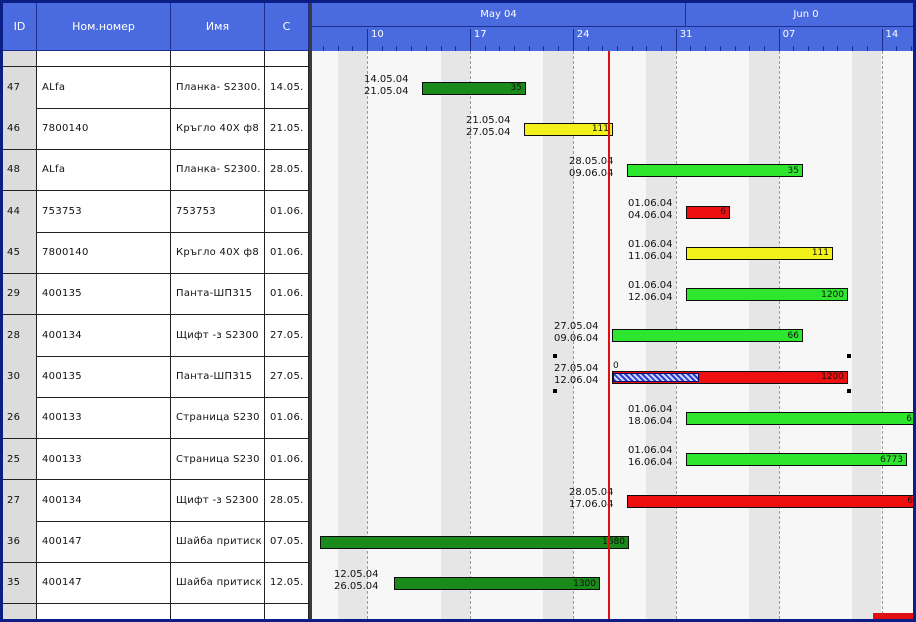  Describe the element at coordinates (20, 88) in the screenshot. I see `grid-cell-id: 47` at that location.